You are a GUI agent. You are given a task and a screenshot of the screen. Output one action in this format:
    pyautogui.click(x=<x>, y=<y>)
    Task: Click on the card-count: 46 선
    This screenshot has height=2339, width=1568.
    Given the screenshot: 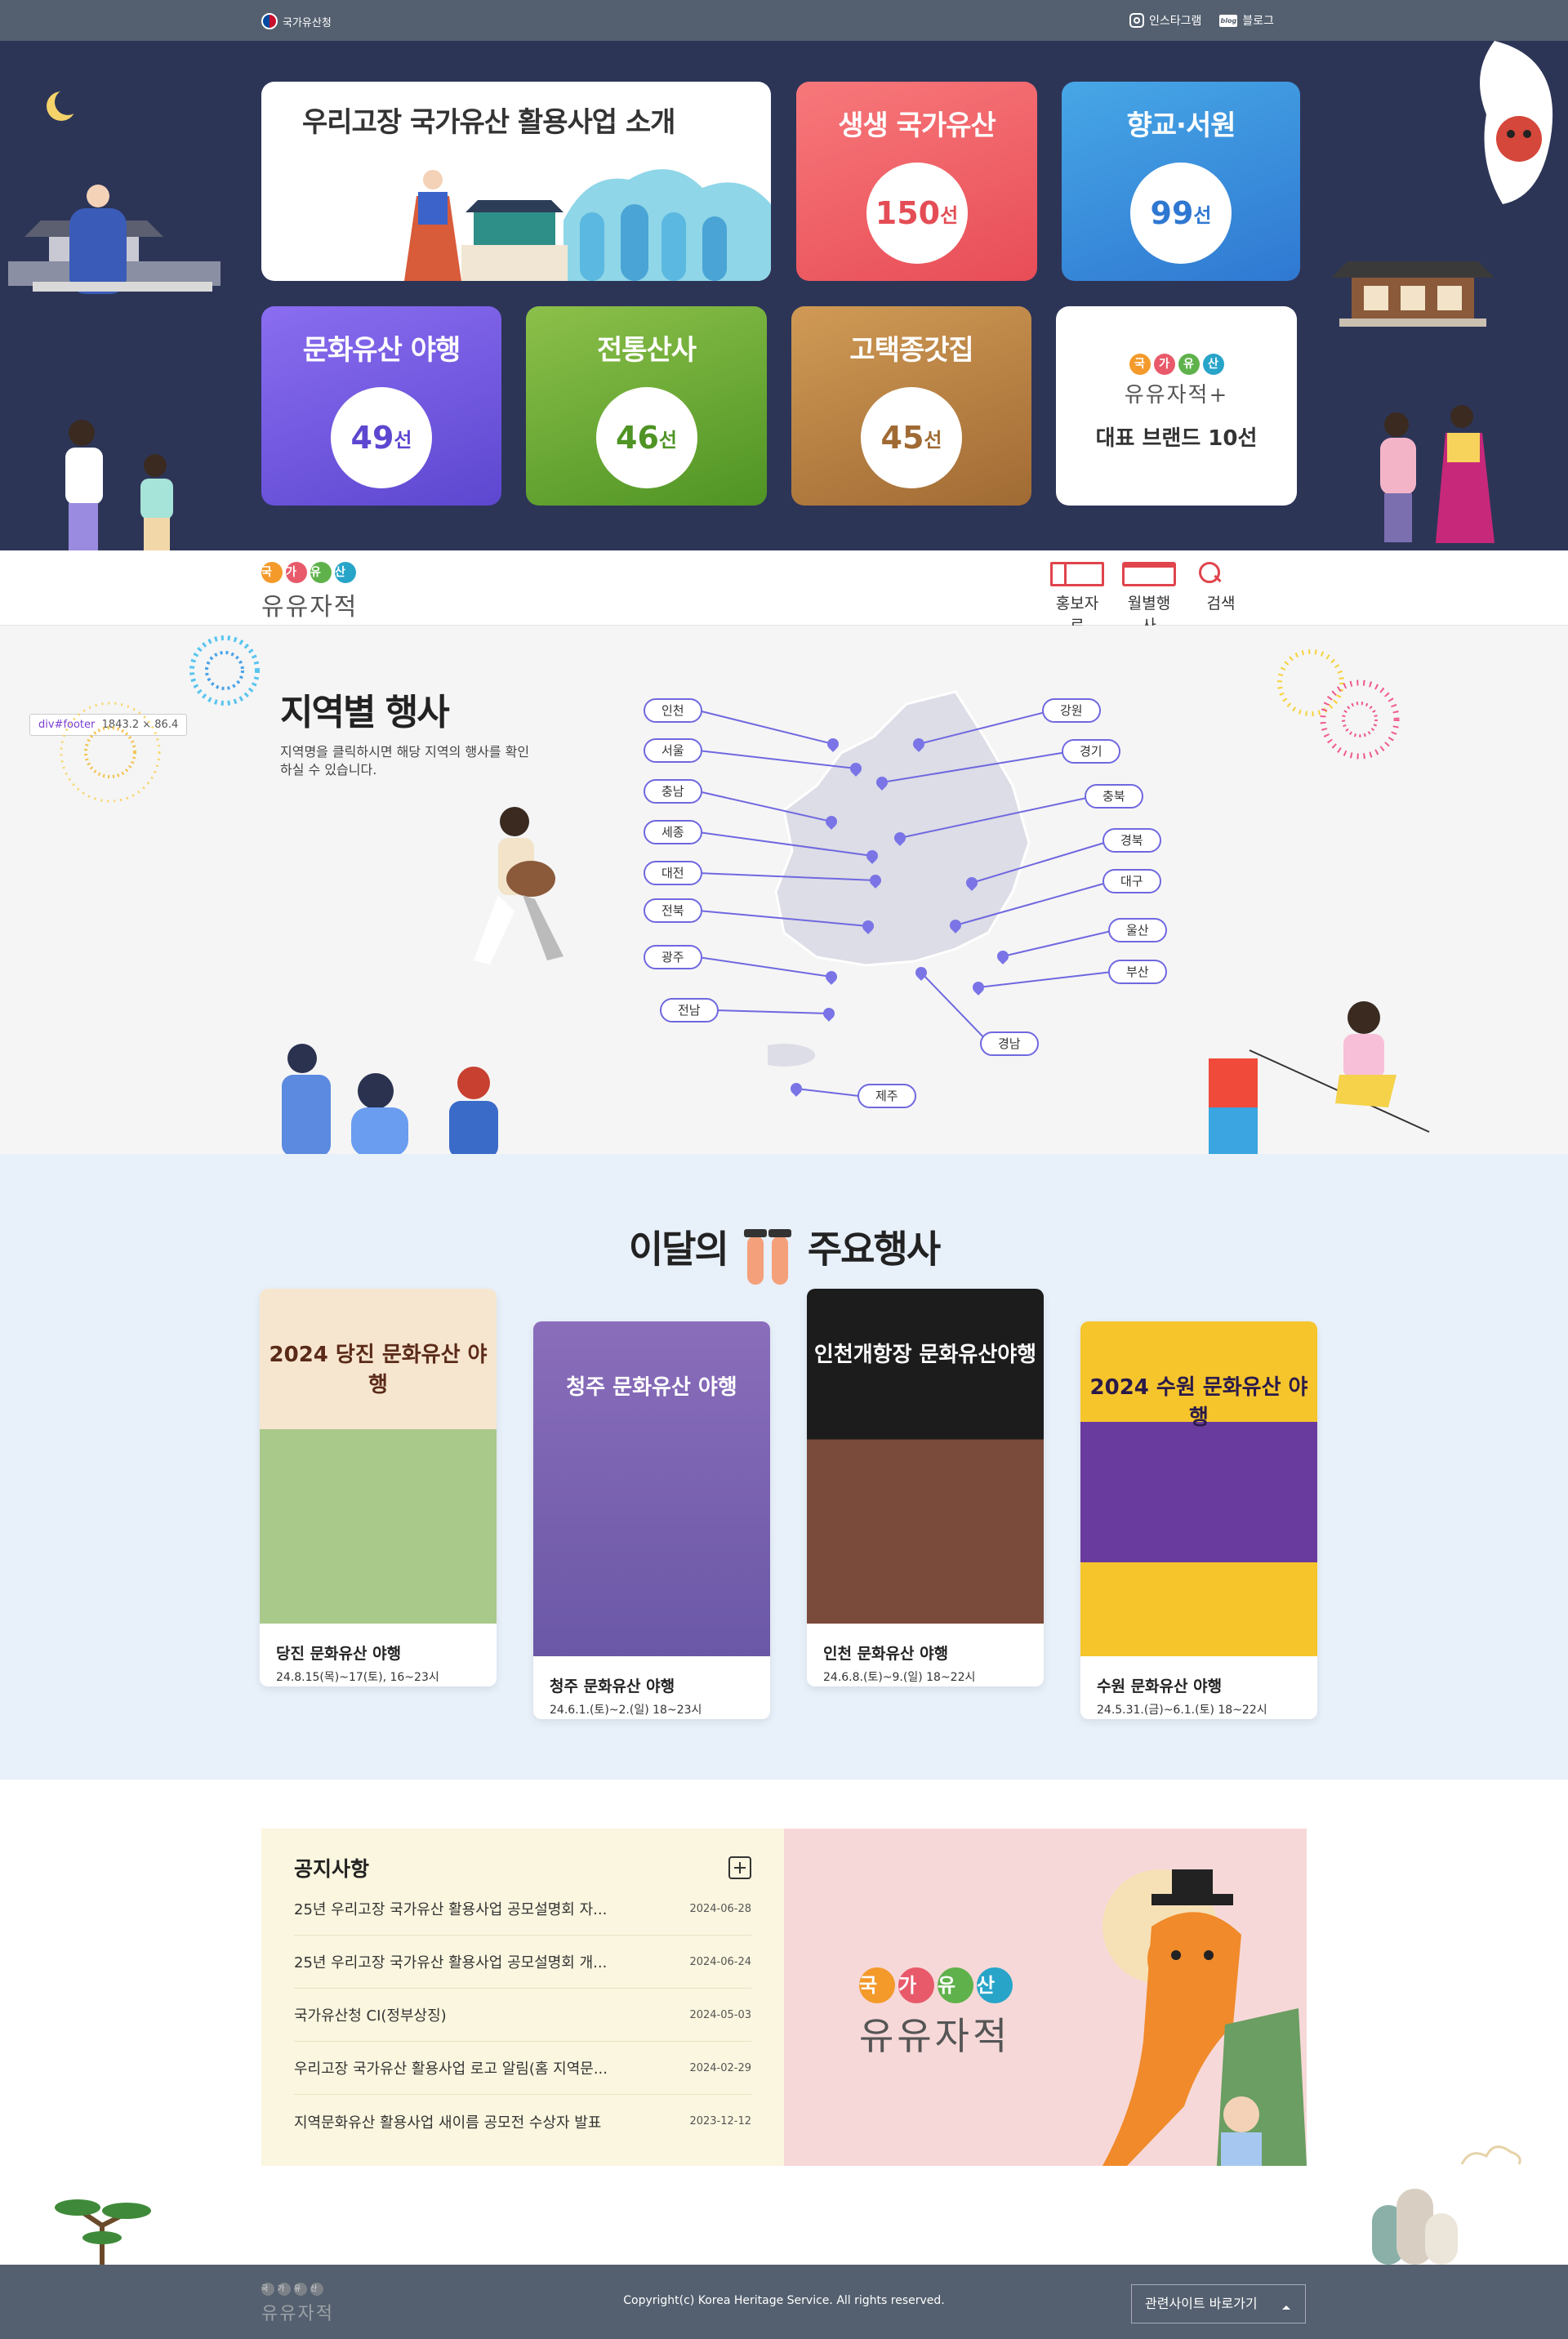 What is the action you would take?
    pyautogui.click(x=646, y=437)
    